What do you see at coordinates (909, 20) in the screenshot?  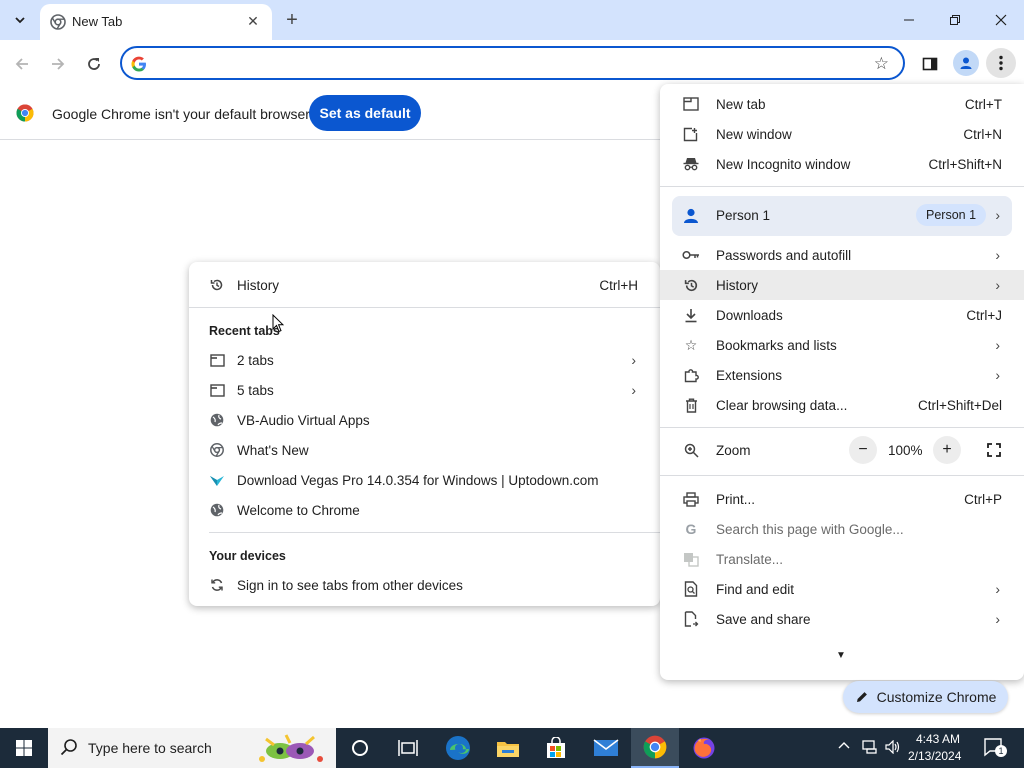 I see `minimize-button` at bounding box center [909, 20].